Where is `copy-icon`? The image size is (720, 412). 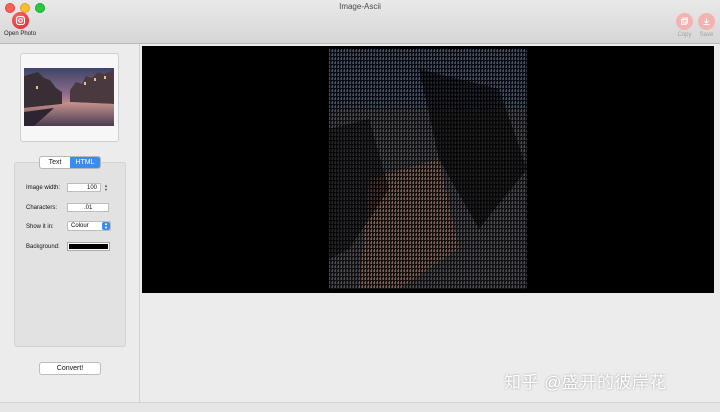 copy-icon is located at coordinates (684, 21).